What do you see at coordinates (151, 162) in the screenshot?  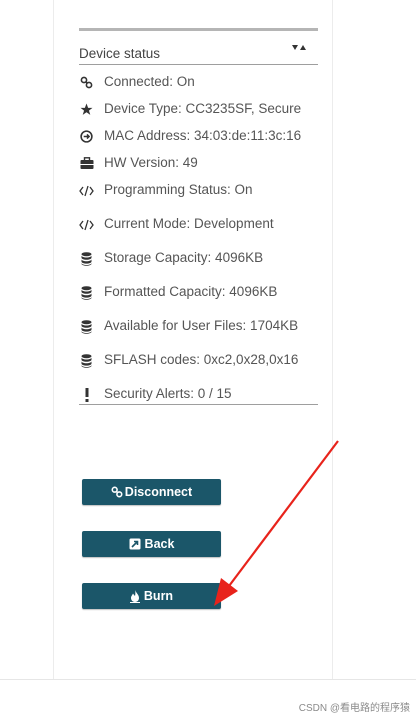 I see `status-item-label: HW Version: 49` at bounding box center [151, 162].